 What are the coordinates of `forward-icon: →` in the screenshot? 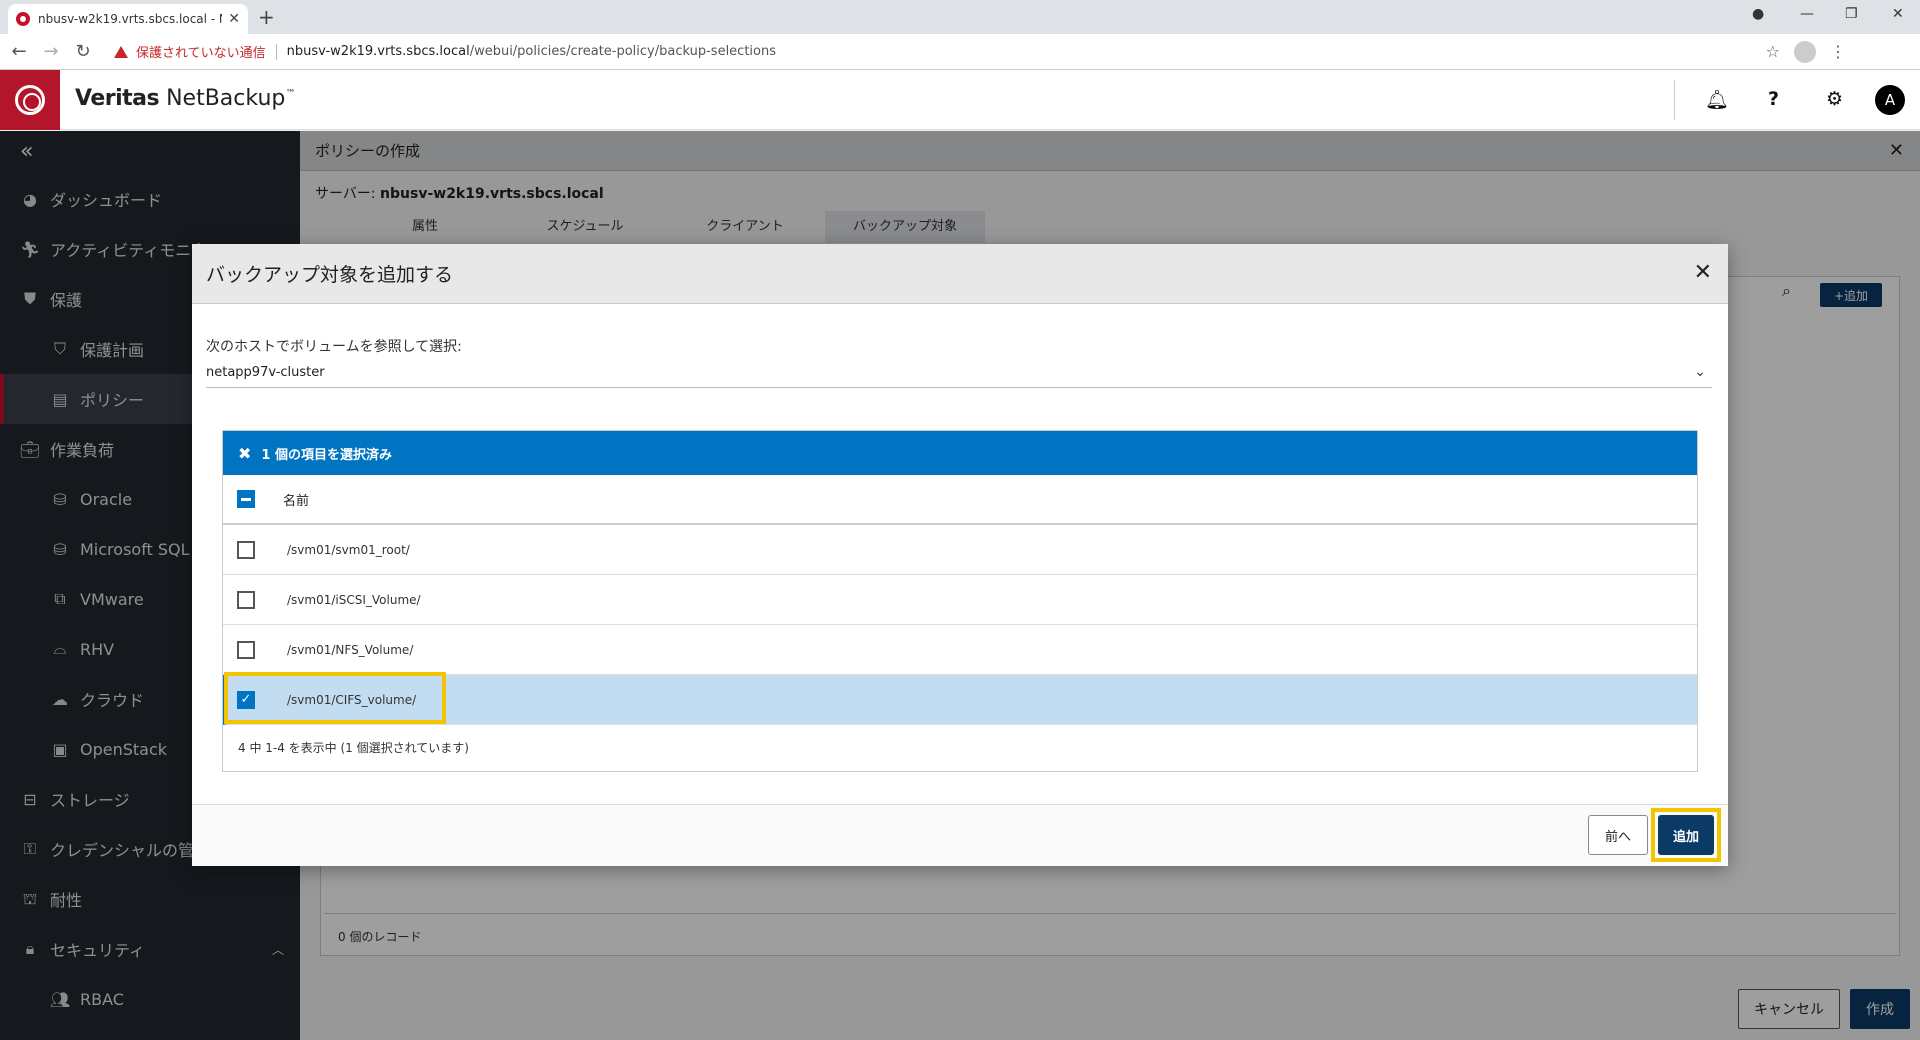 It's located at (51, 51).